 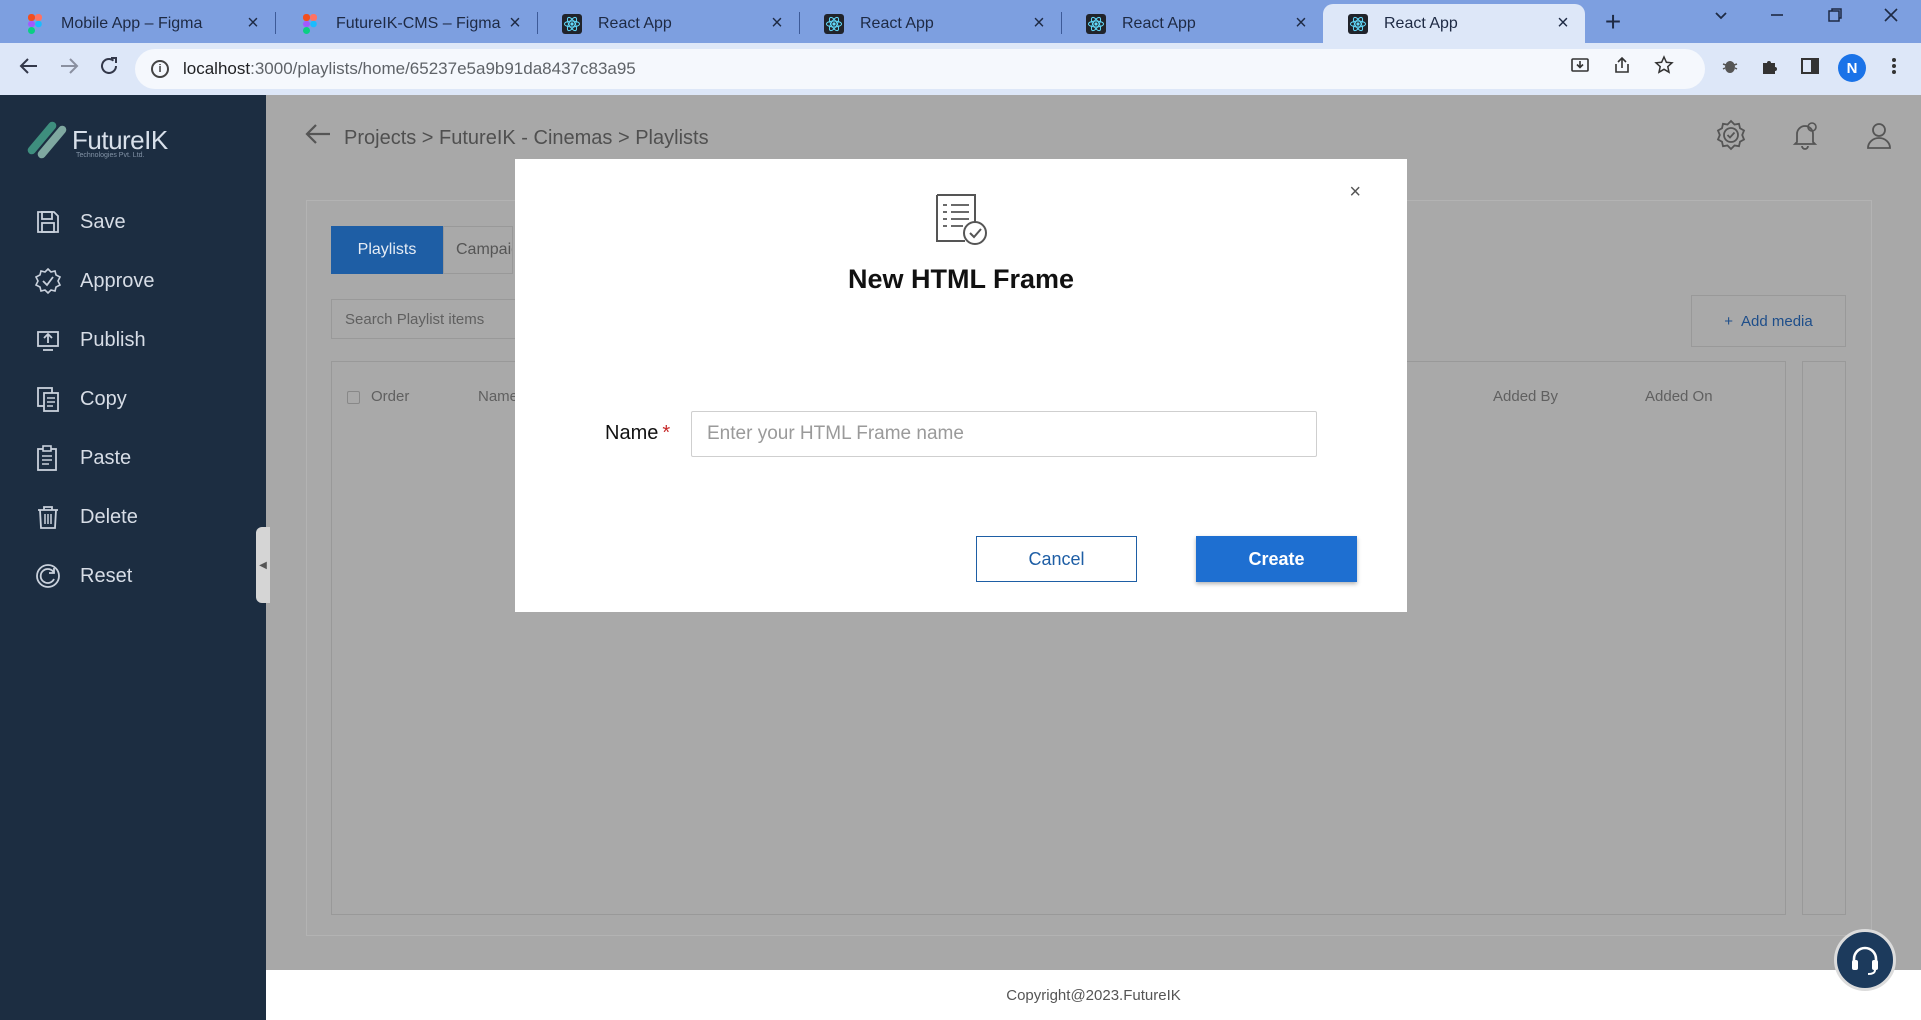 I want to click on reload-icon, so click(x=109, y=69).